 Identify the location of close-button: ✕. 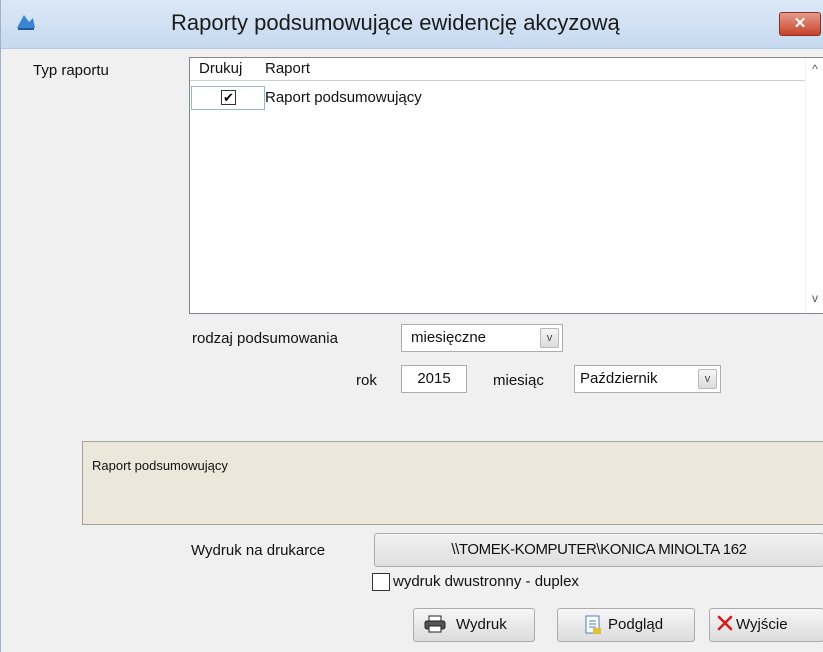
(800, 24).